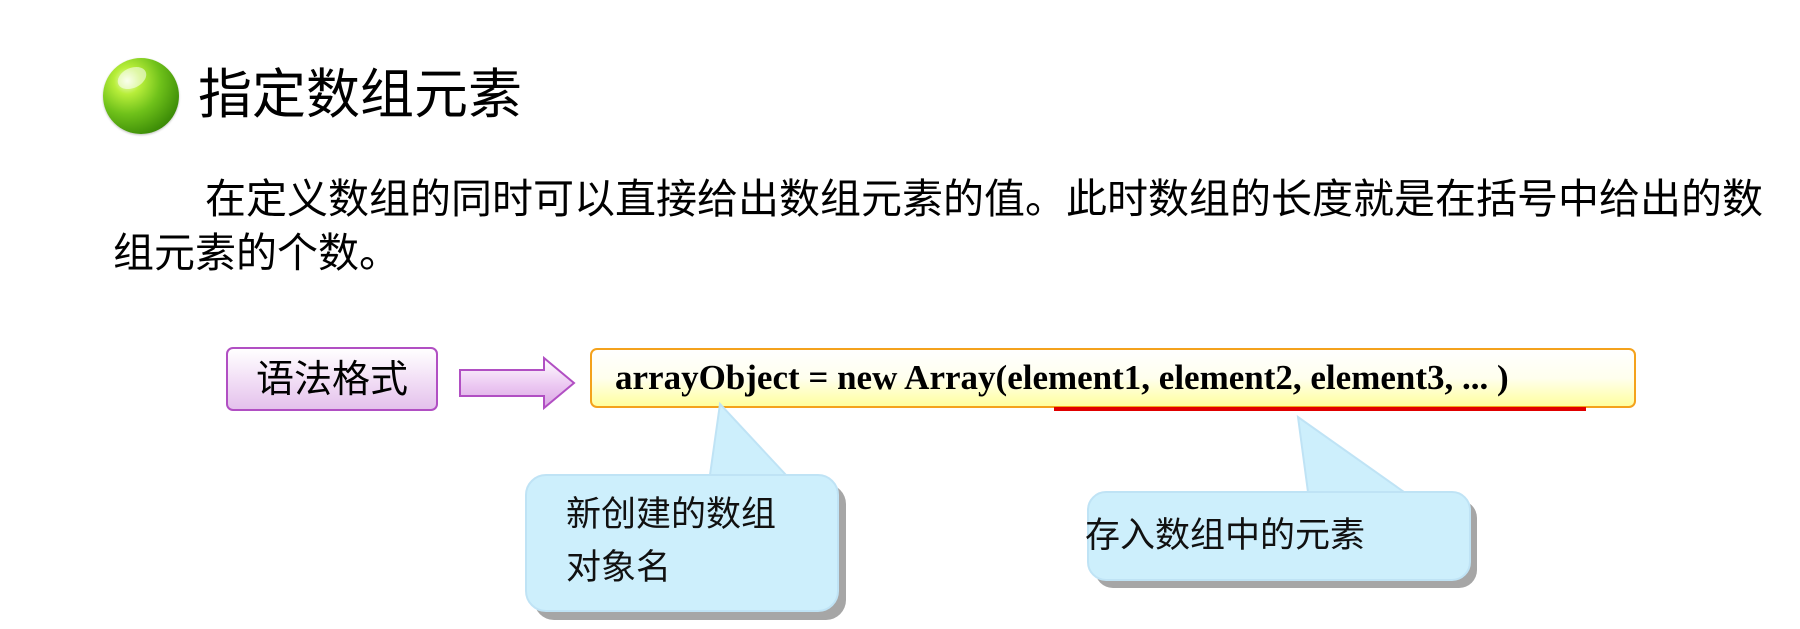 The width and height of the screenshot is (1800, 629). What do you see at coordinates (1352, 453) in the screenshot?
I see `callout-elements-pointer` at bounding box center [1352, 453].